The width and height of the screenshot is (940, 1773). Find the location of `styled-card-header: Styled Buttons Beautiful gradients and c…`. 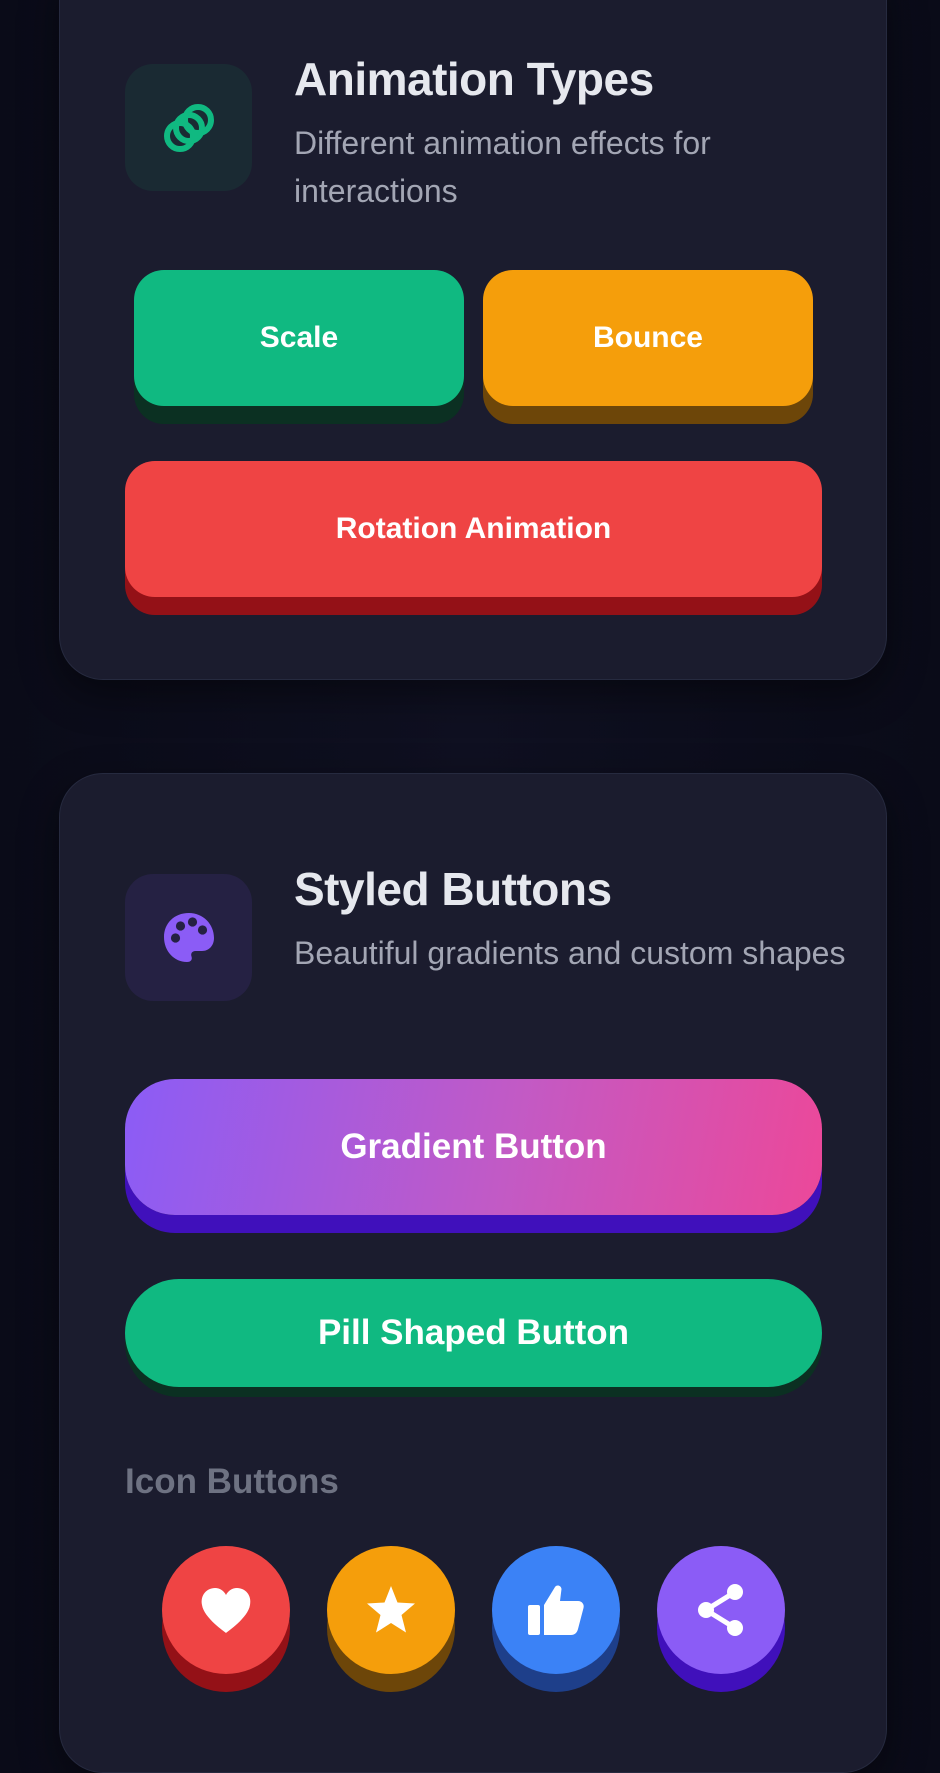

styled-card-header: Styled Buttons Beautiful gradients and c… is located at coordinates (485, 932).